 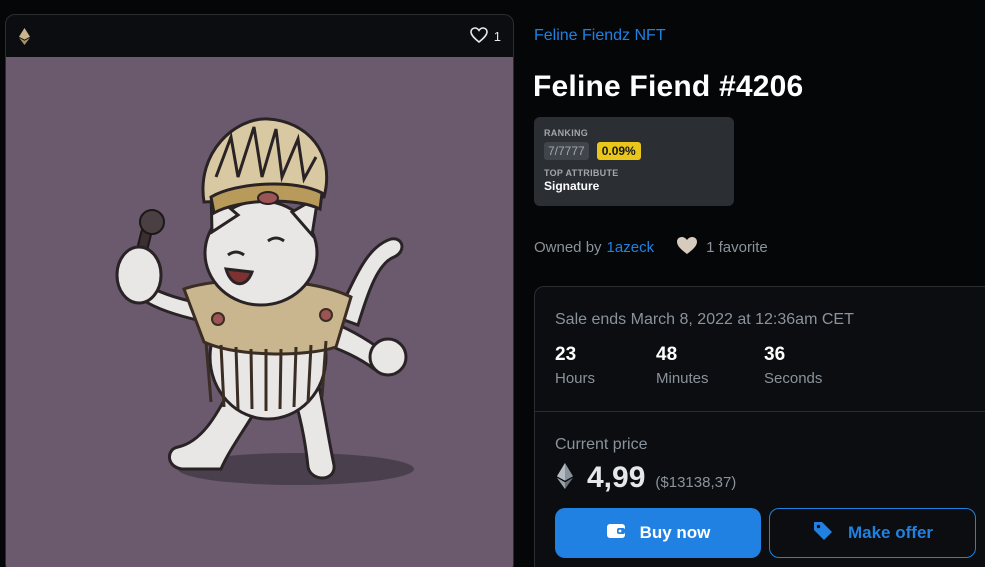 I want to click on top-attribute-value: Signature, so click(x=572, y=186).